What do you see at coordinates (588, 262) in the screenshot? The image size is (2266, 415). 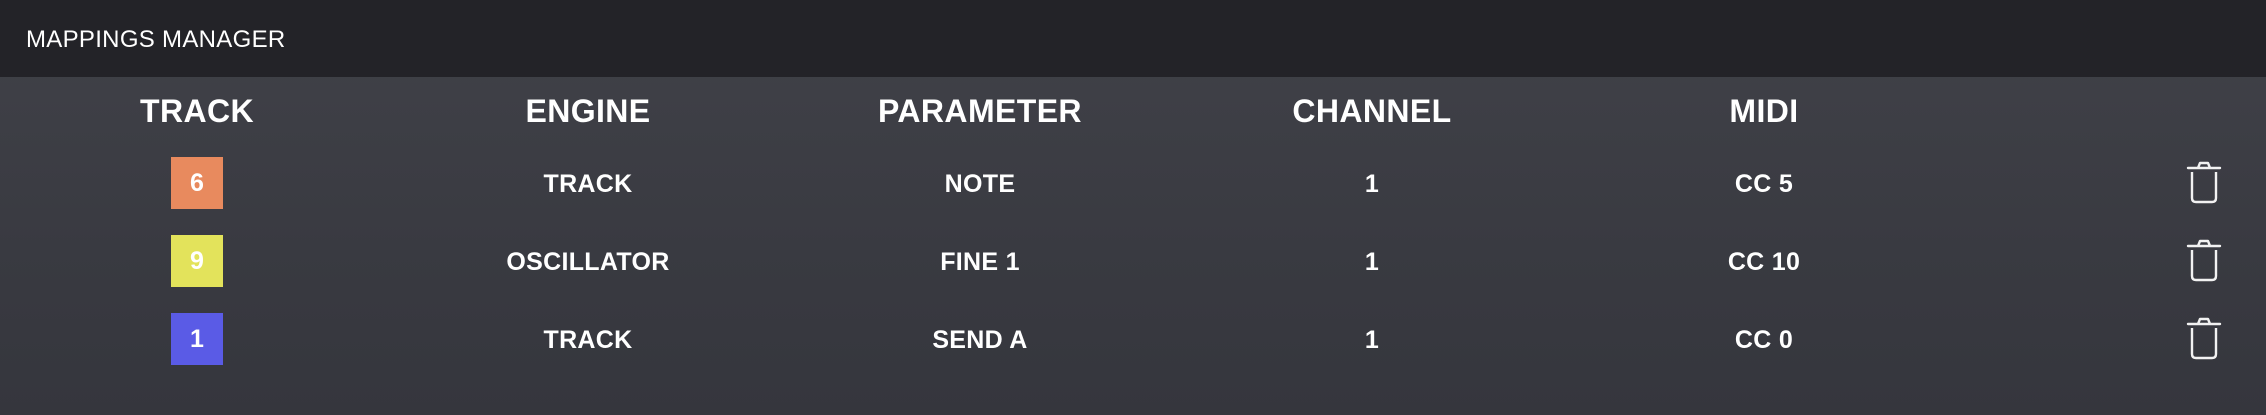 I see `engine-cell: OSCILLATOR` at bounding box center [588, 262].